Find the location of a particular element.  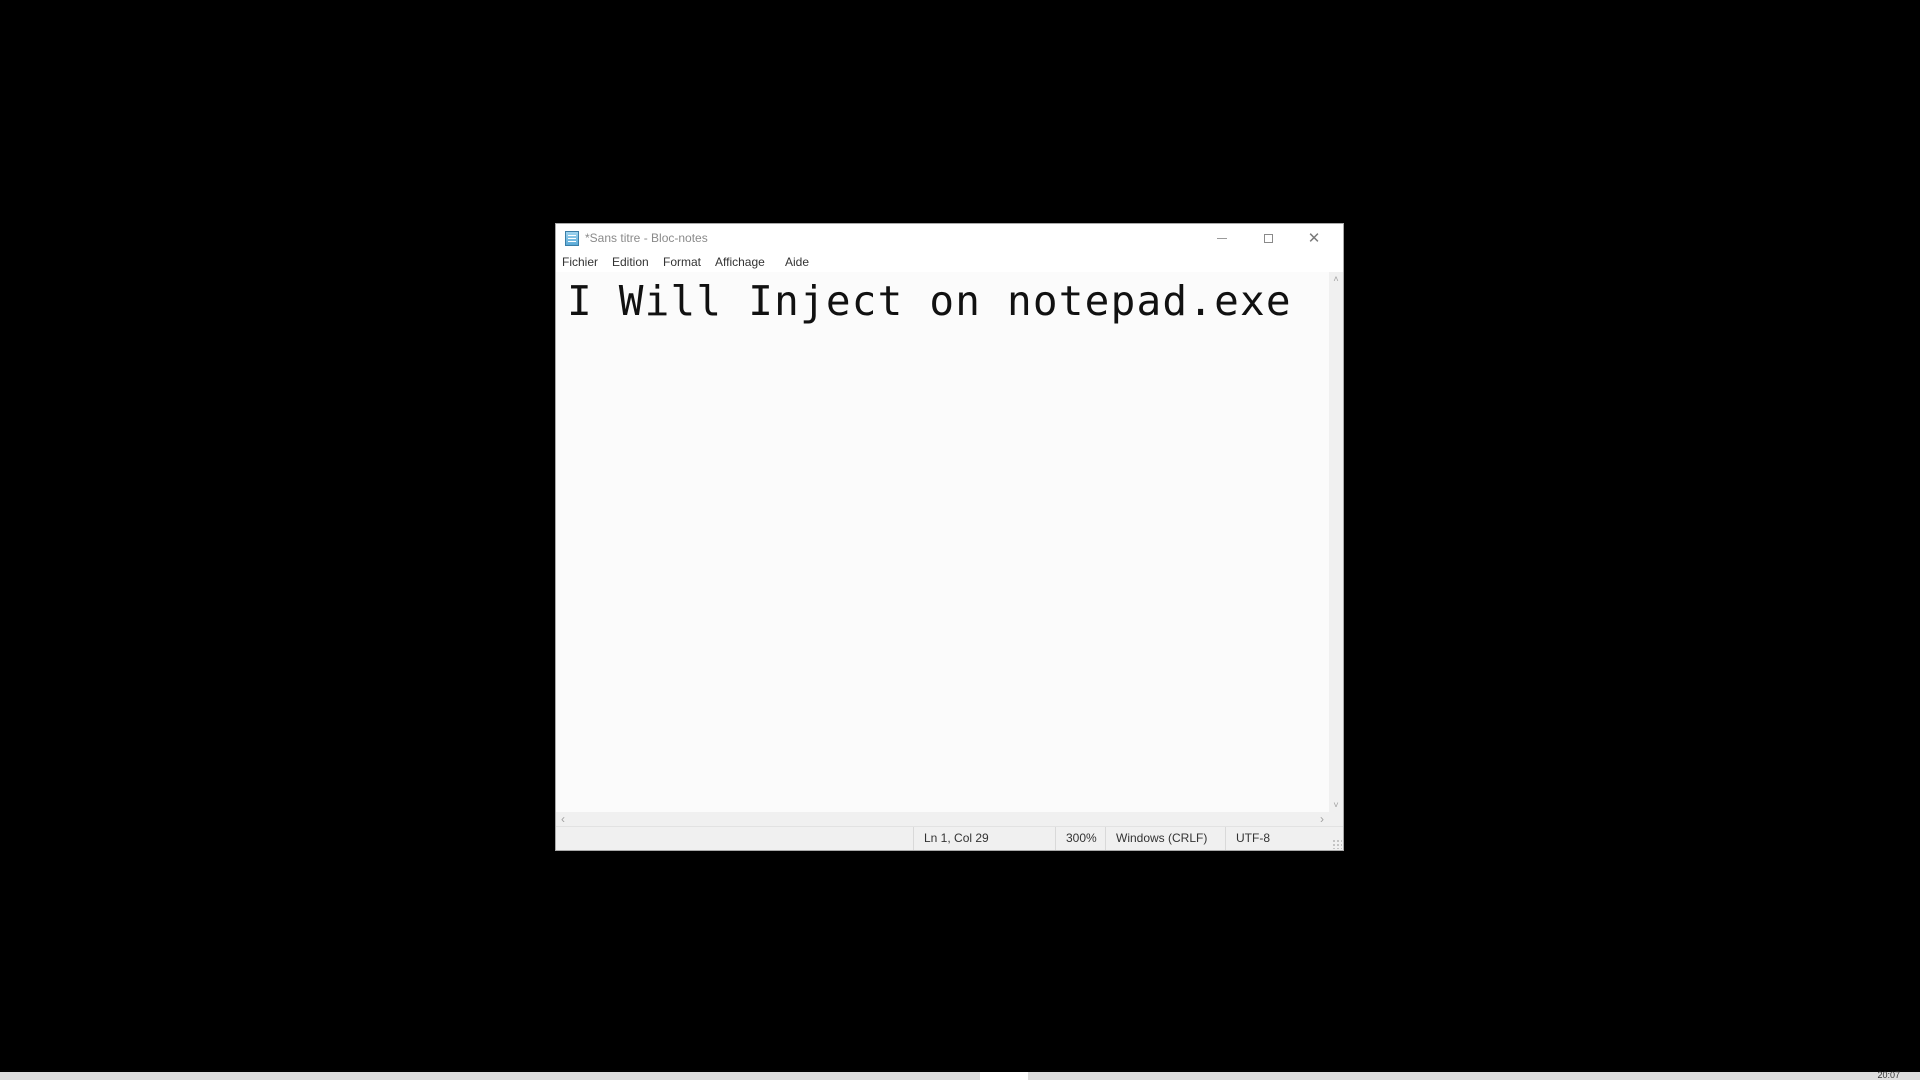

notepad-icon is located at coordinates (572, 238).